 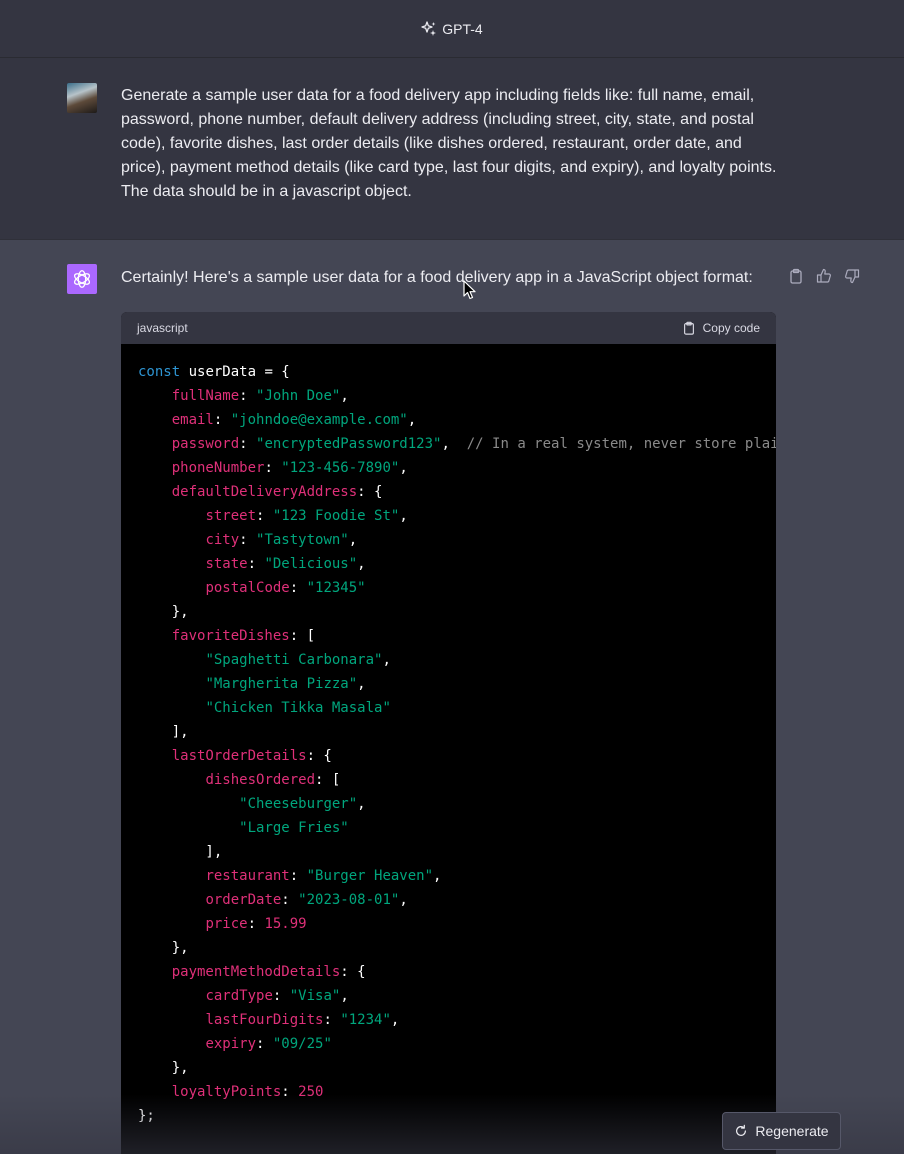 I want to click on code-token: lastOrderDetails, so click(x=239, y=756).